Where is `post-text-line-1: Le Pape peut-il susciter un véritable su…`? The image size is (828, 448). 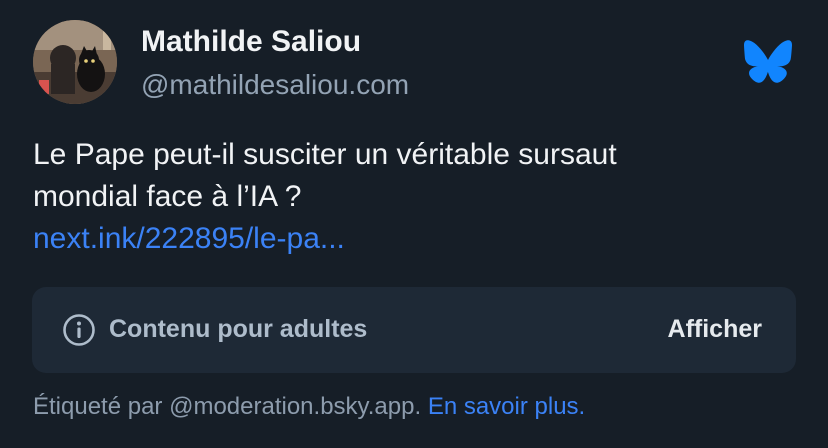 post-text-line-1: Le Pape peut-il susciter un véritable su… is located at coordinates (325, 154).